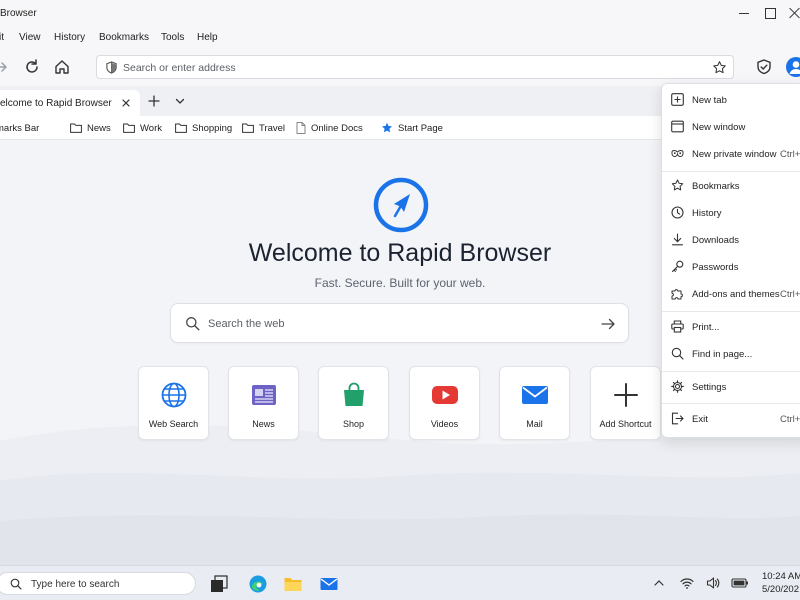  I want to click on bookmark-label: Online Docs, so click(337, 128).